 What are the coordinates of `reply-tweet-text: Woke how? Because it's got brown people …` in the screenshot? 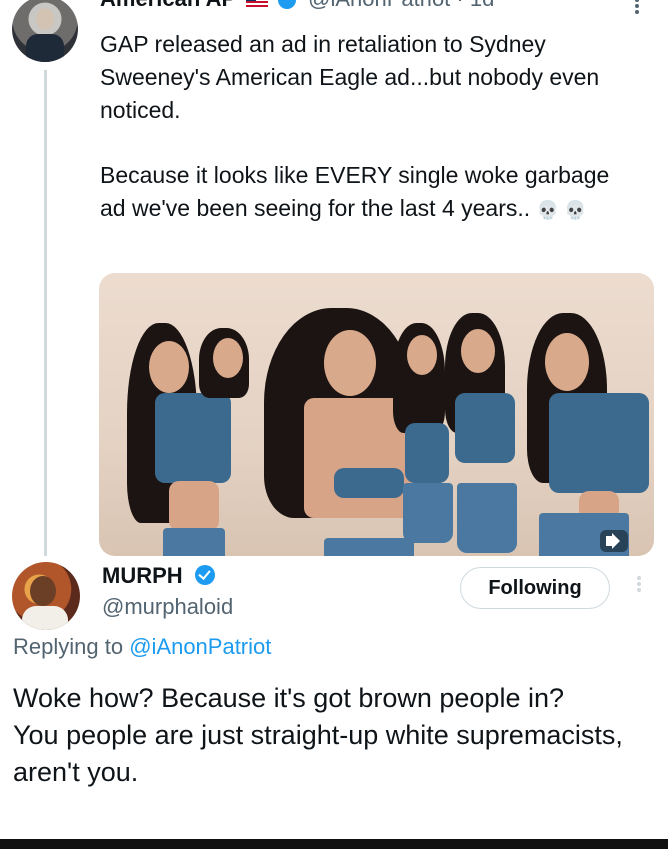 It's located at (333, 735).